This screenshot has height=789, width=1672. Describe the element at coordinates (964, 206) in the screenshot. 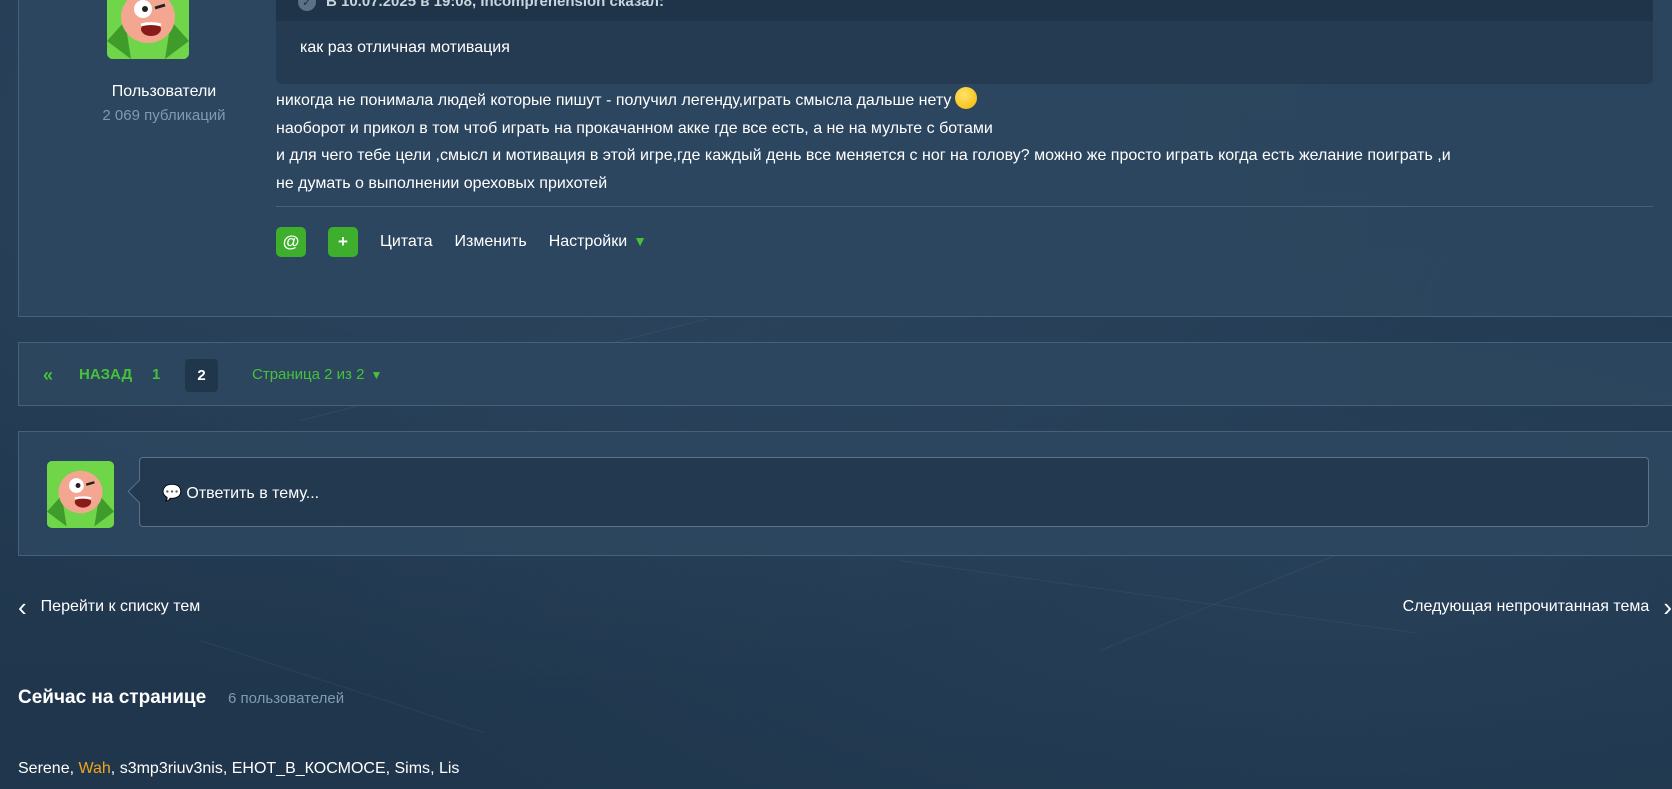

I see `post-divider` at that location.